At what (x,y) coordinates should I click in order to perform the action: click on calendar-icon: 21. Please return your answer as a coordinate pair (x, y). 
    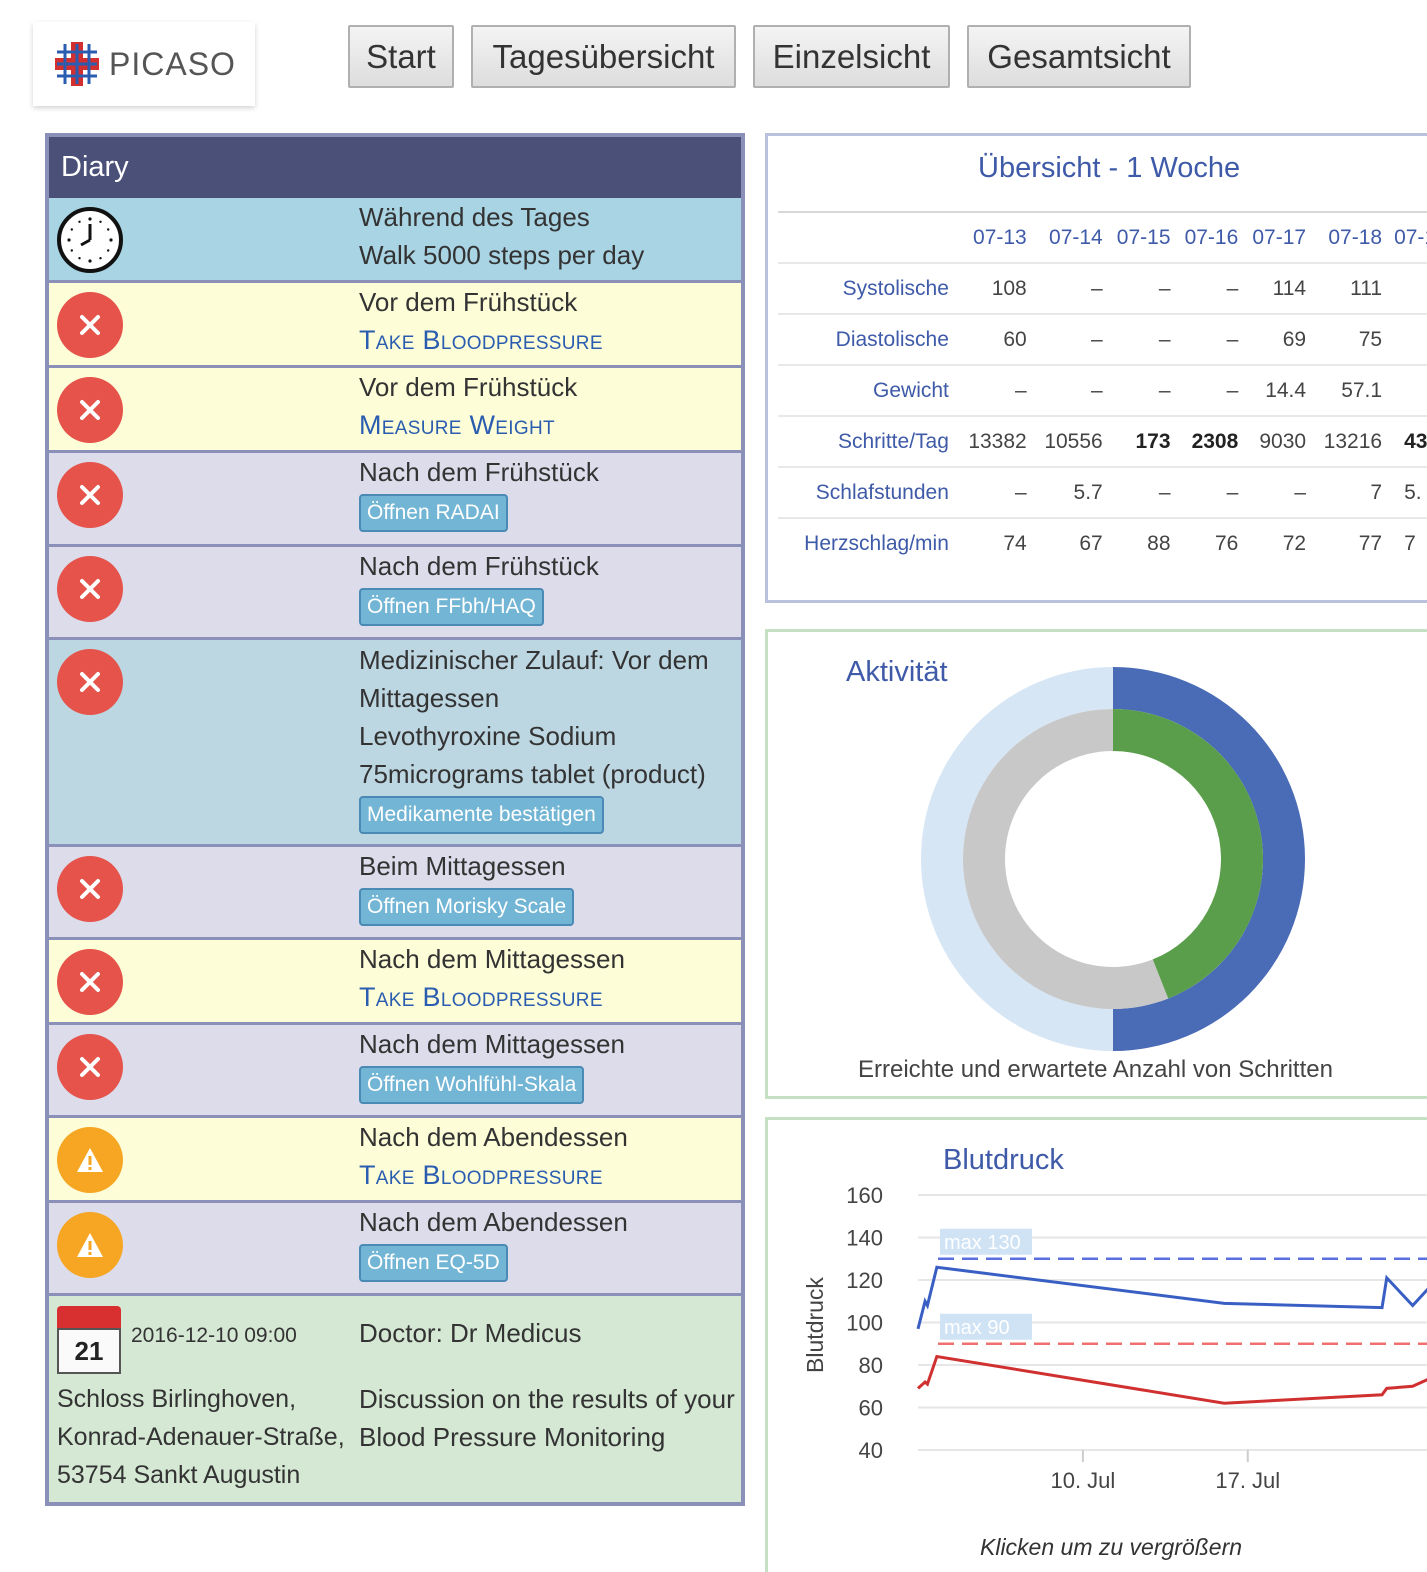
    Looking at the image, I should click on (89, 1340).